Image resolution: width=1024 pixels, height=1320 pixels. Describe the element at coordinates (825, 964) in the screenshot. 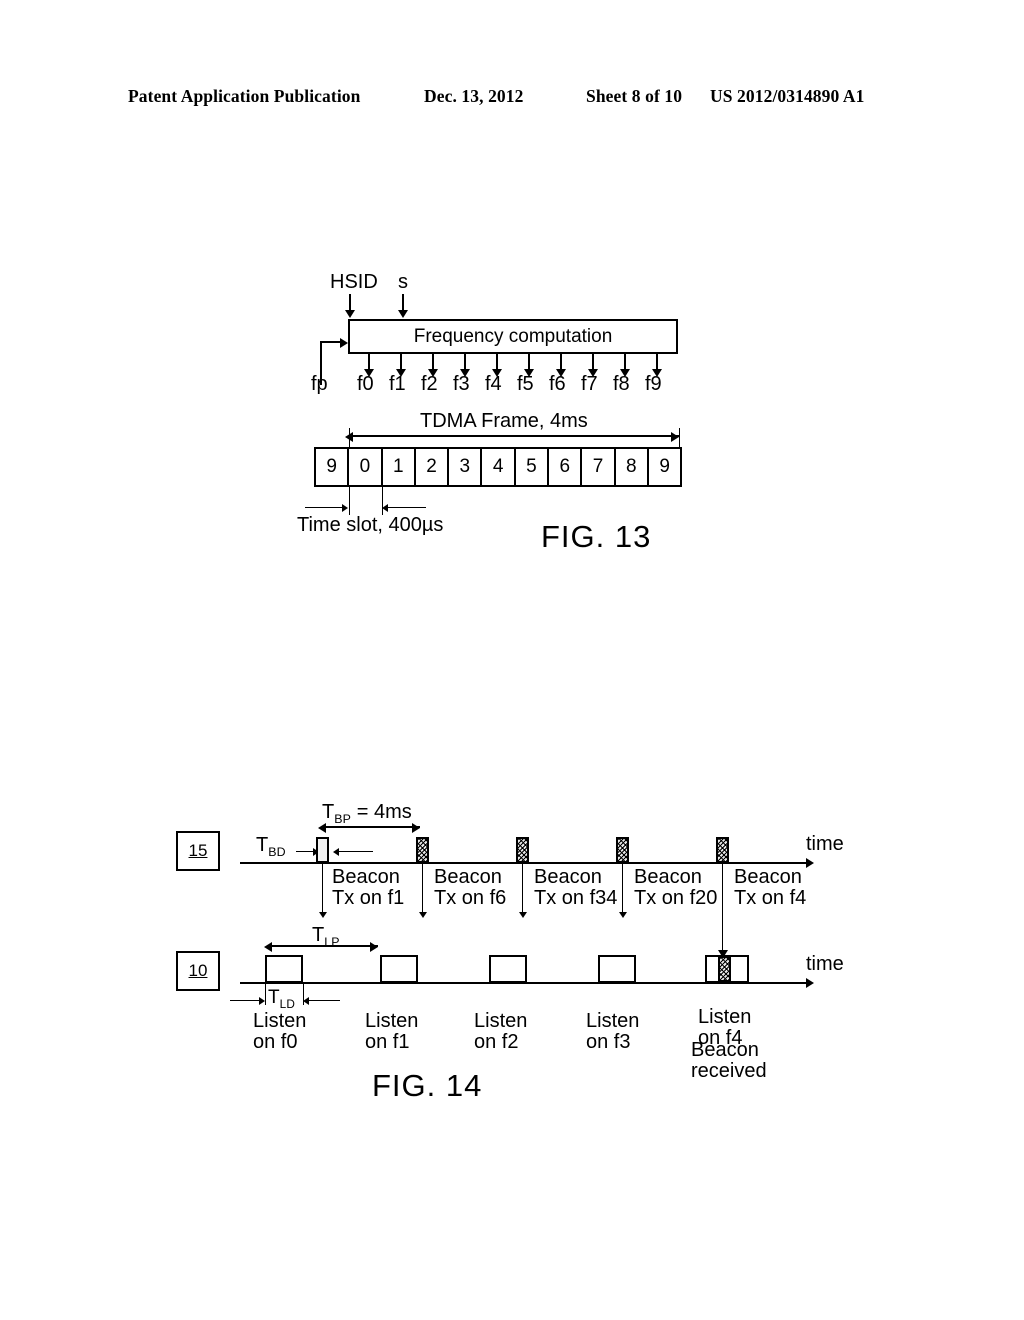

I see `listen-timeline-time-label: time` at that location.